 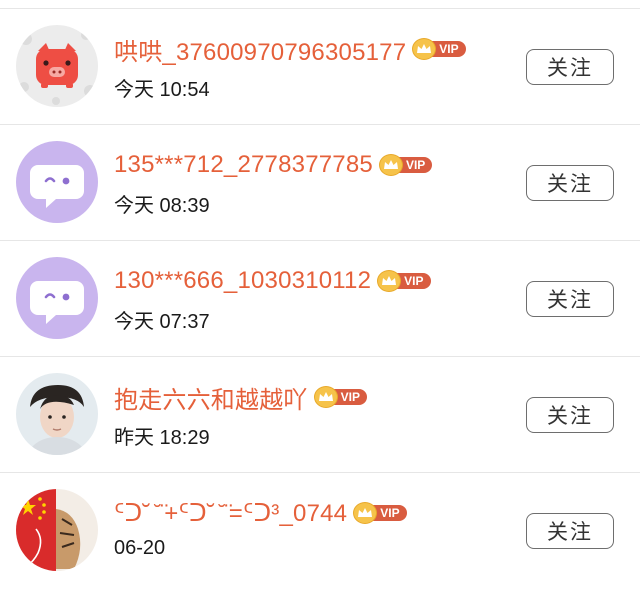 What do you see at coordinates (211, 397) in the screenshot?
I see `user-name: 抱走六六和越越吖` at bounding box center [211, 397].